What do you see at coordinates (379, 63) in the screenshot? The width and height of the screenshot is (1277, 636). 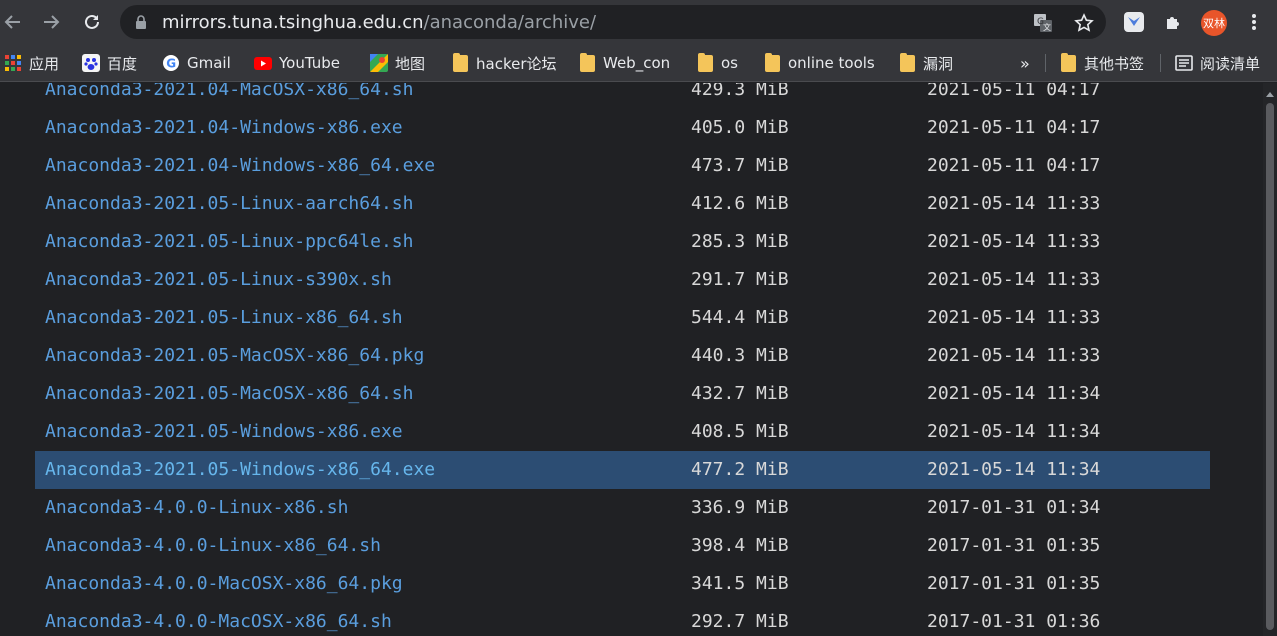 I see `maps-icon` at bounding box center [379, 63].